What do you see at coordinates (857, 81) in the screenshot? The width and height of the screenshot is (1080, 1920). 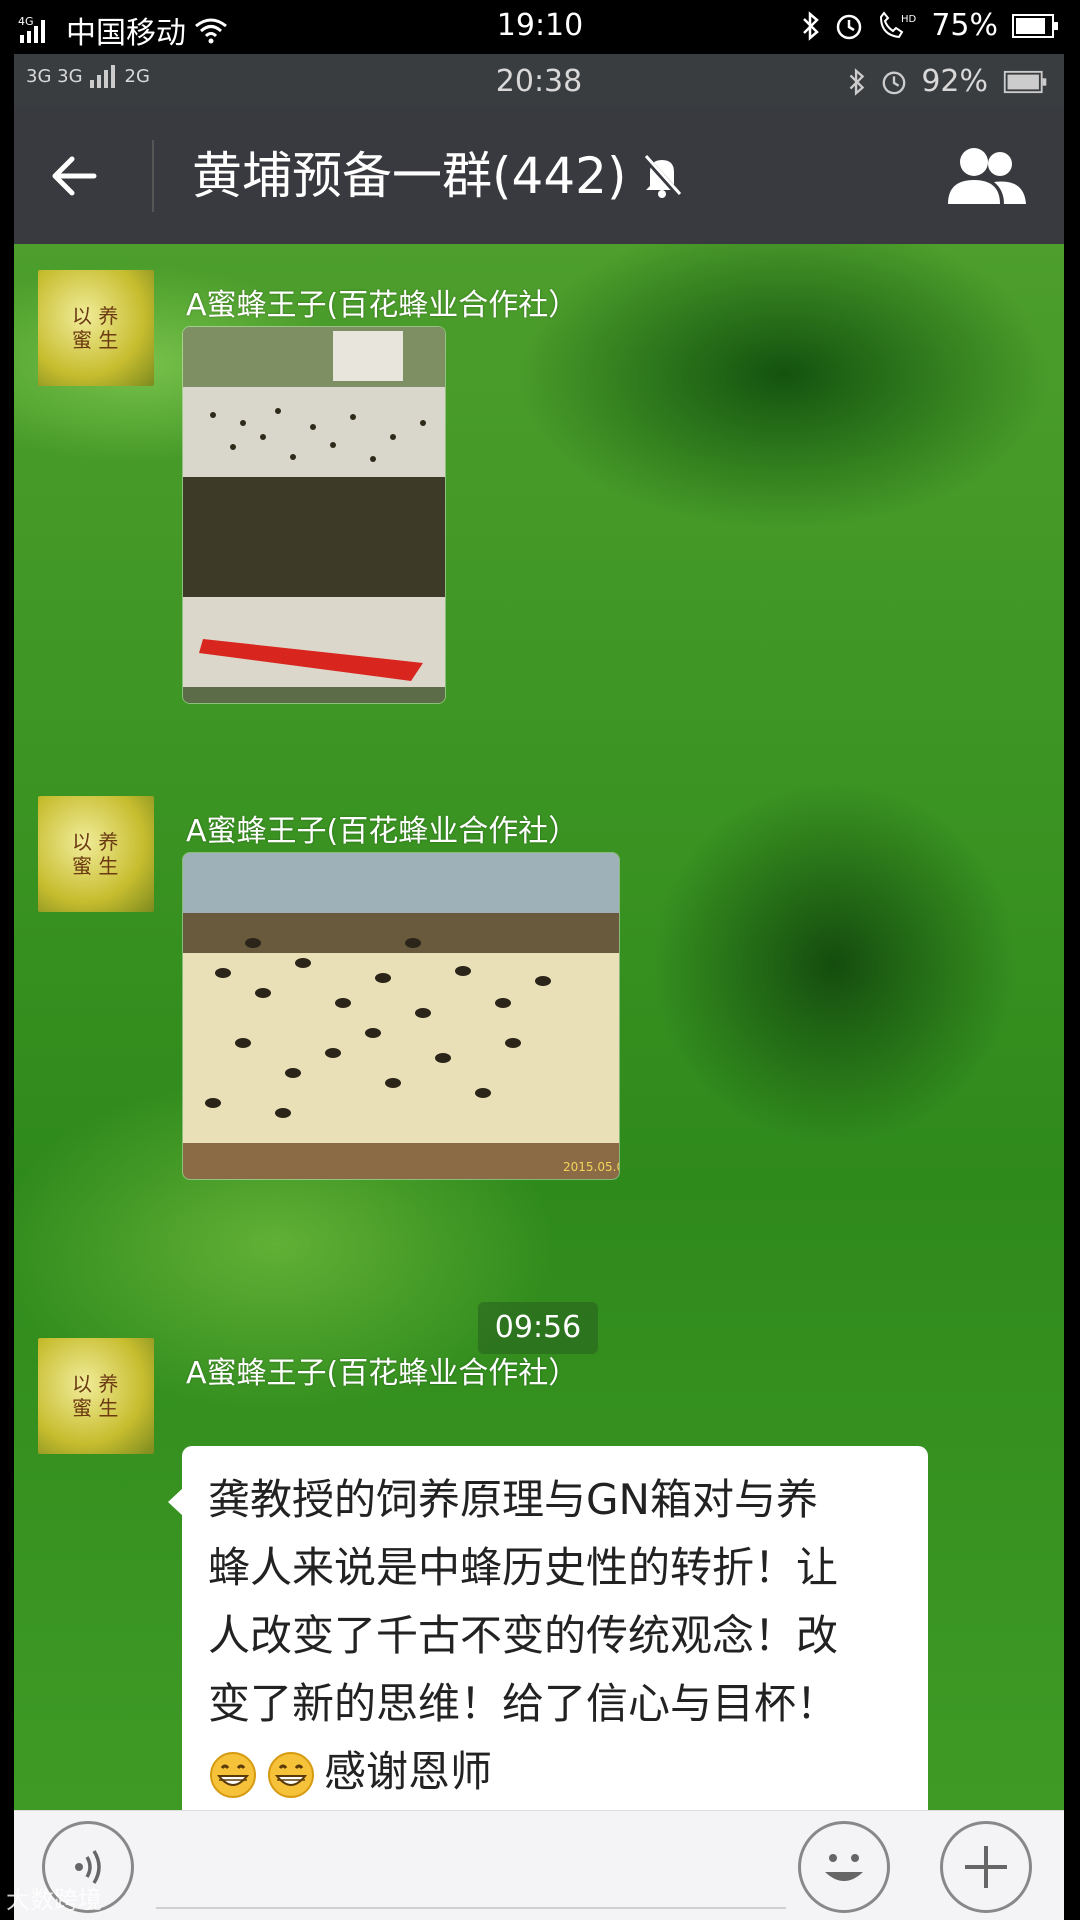 I see `inner-bluetooth-icon` at bounding box center [857, 81].